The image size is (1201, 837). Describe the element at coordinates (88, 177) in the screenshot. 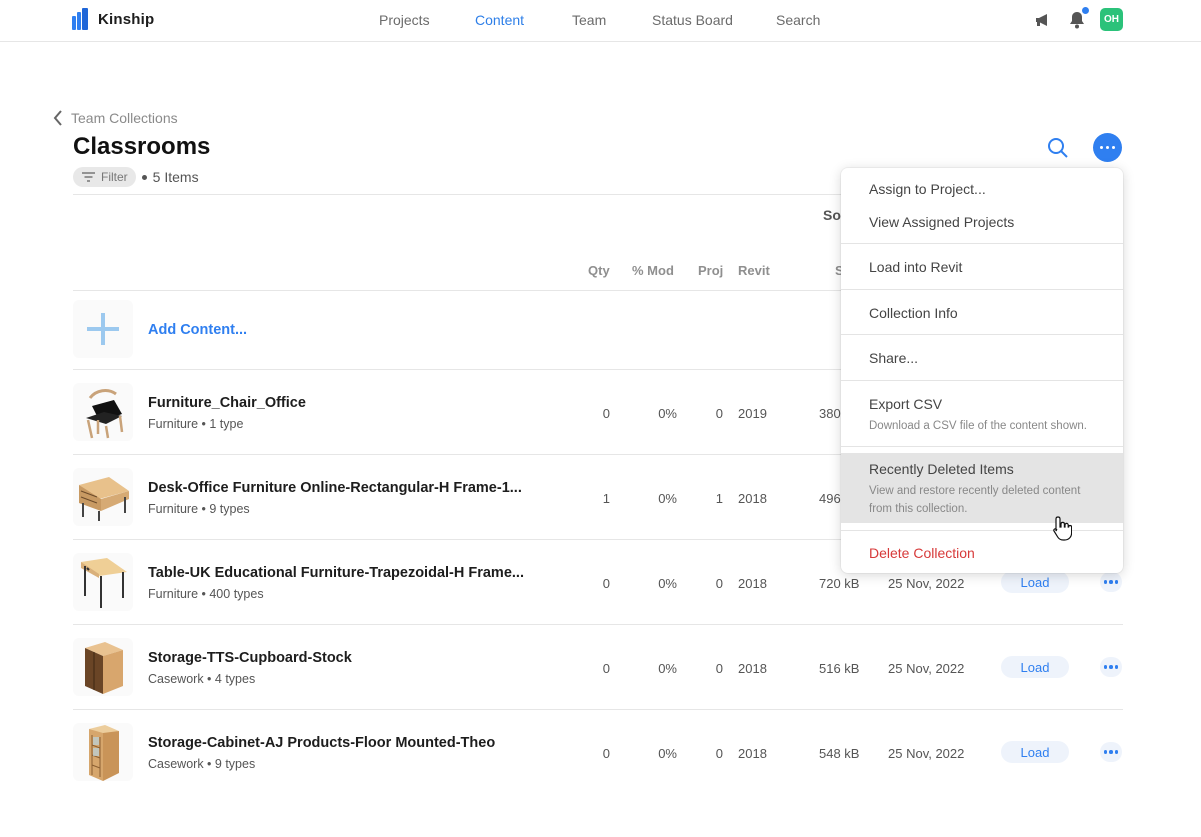

I see `filter-icon` at that location.